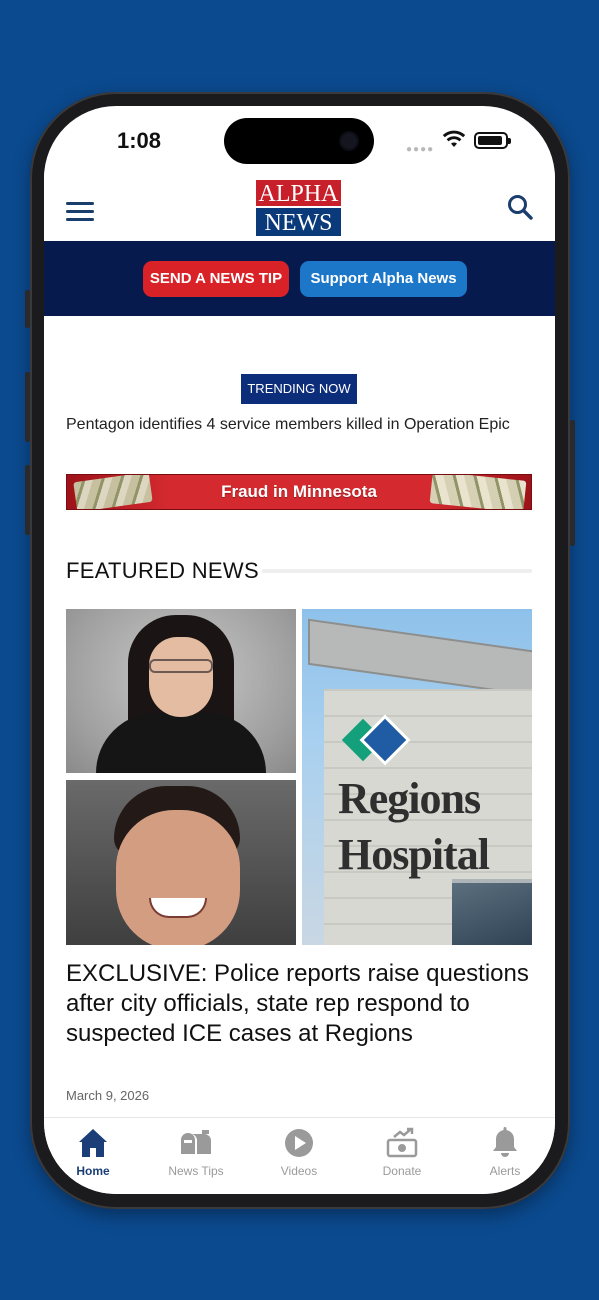 Image resolution: width=599 pixels, height=1300 pixels. What do you see at coordinates (402, 1142) in the screenshot?
I see `donate-icon` at bounding box center [402, 1142].